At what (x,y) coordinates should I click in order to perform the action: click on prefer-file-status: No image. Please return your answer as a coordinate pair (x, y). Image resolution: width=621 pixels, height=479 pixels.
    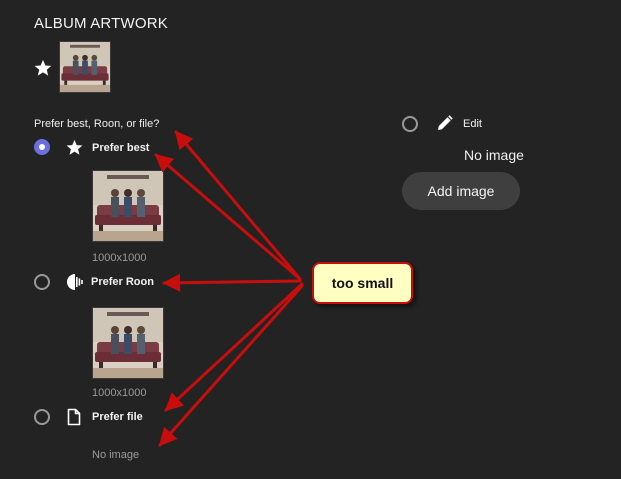
    Looking at the image, I should click on (116, 455).